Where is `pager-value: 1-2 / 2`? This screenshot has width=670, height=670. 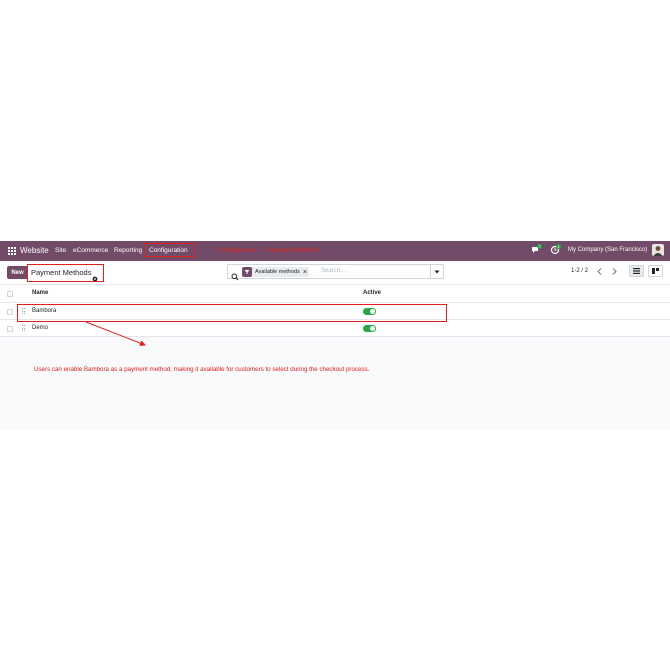
pager-value: 1-2 / 2 is located at coordinates (579, 271).